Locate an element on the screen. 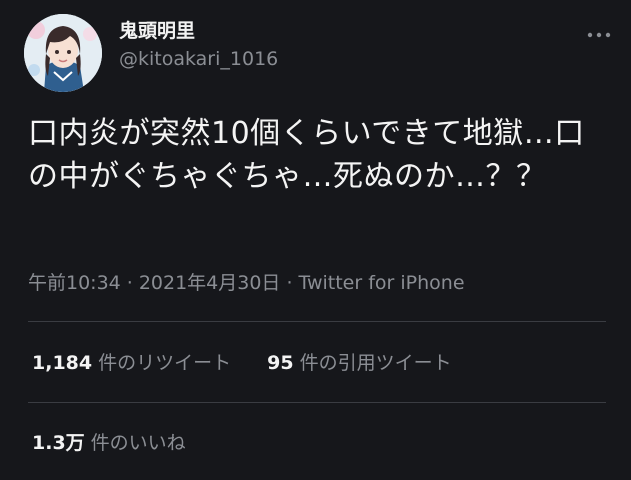 The width and height of the screenshot is (631, 480). avatar is located at coordinates (63, 53).